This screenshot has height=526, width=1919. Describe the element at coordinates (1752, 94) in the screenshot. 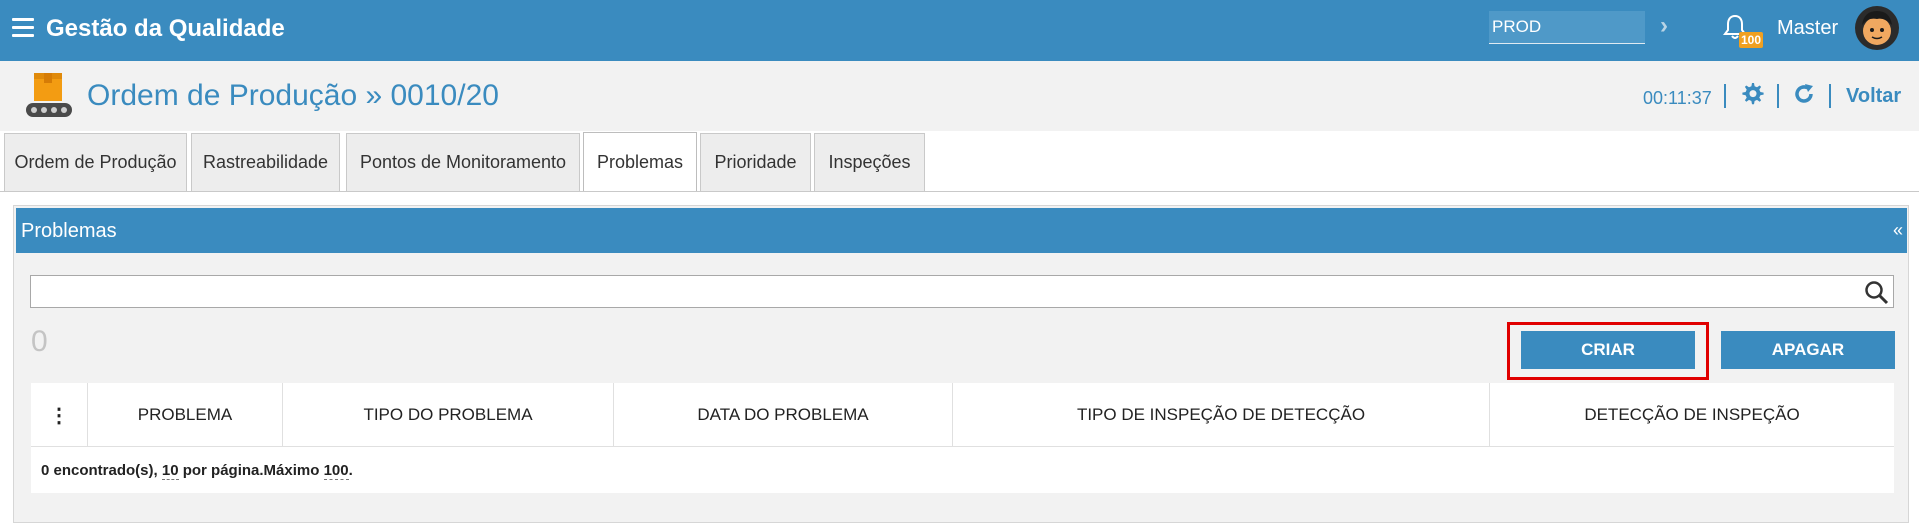

I see `gear-icon` at that location.